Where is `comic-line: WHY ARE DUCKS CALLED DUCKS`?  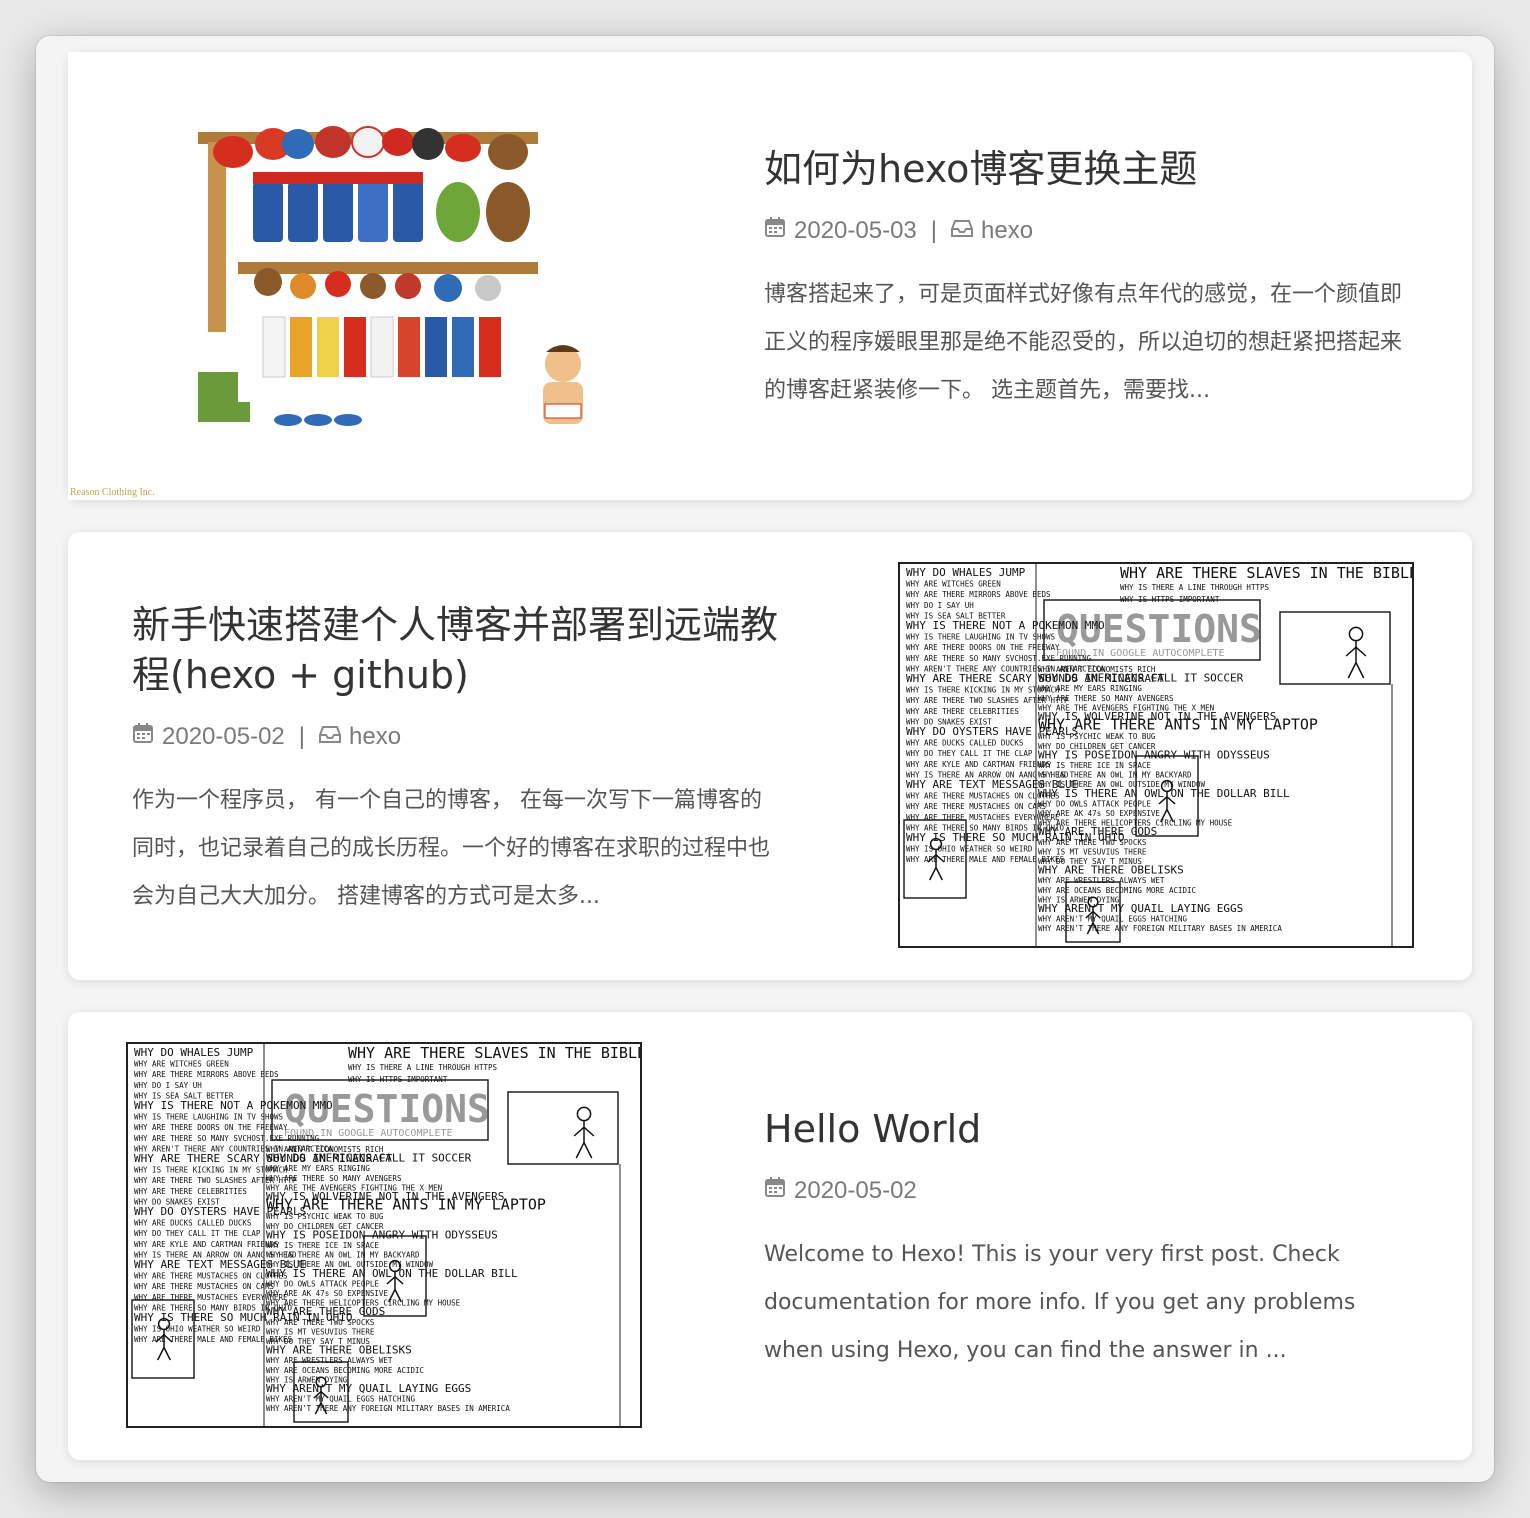
comic-line: WHY ARE DUCKS CALLED DUCKS is located at coordinates (193, 1223).